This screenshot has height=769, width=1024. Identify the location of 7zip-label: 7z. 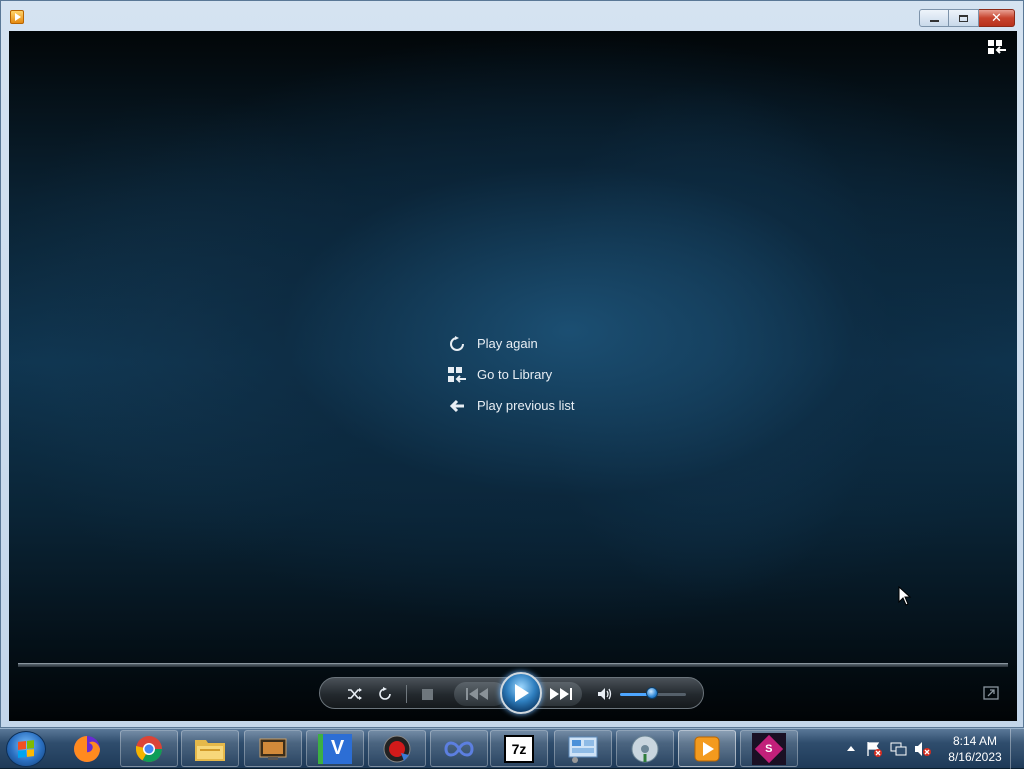
(519, 748).